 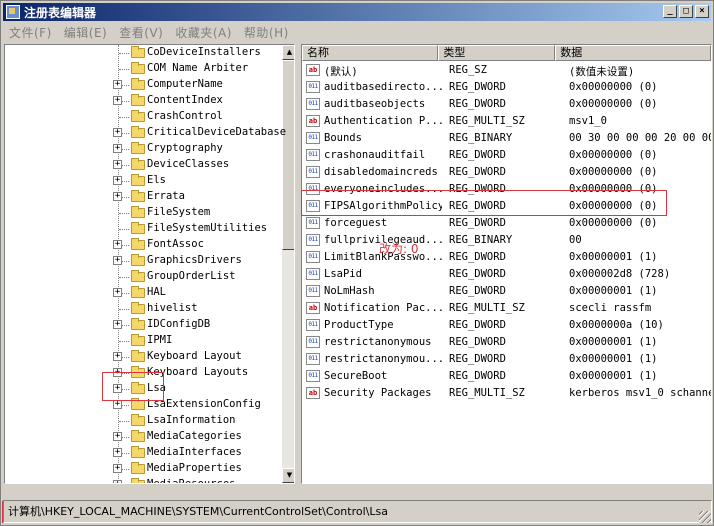 I want to click on value-data: scecli rassfm, so click(x=610, y=308).